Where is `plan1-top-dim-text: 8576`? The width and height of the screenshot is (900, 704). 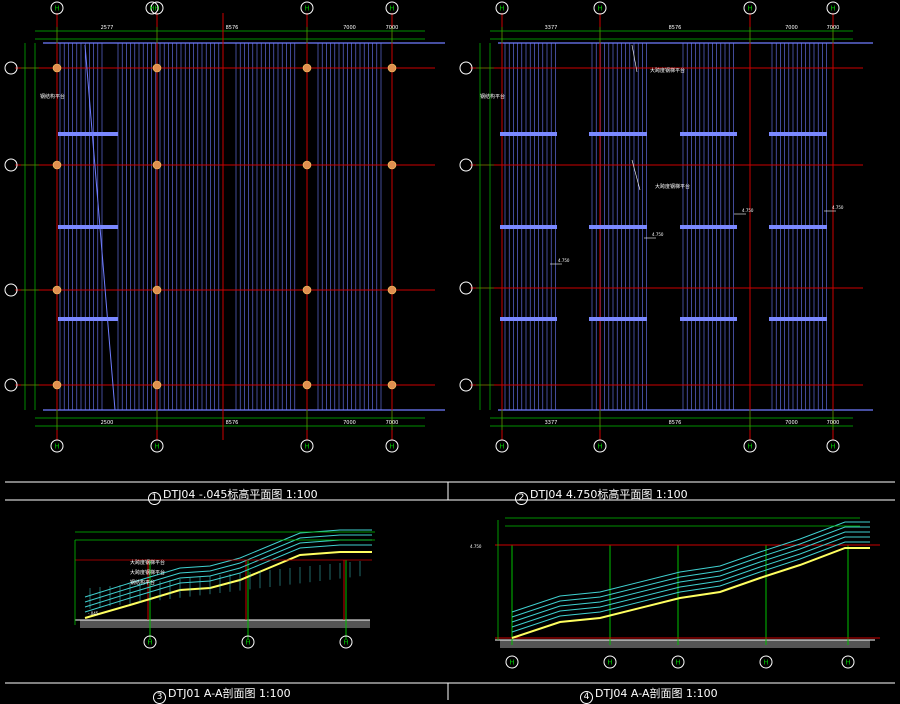
plan1-top-dim-text: 8576 is located at coordinates (232, 28).